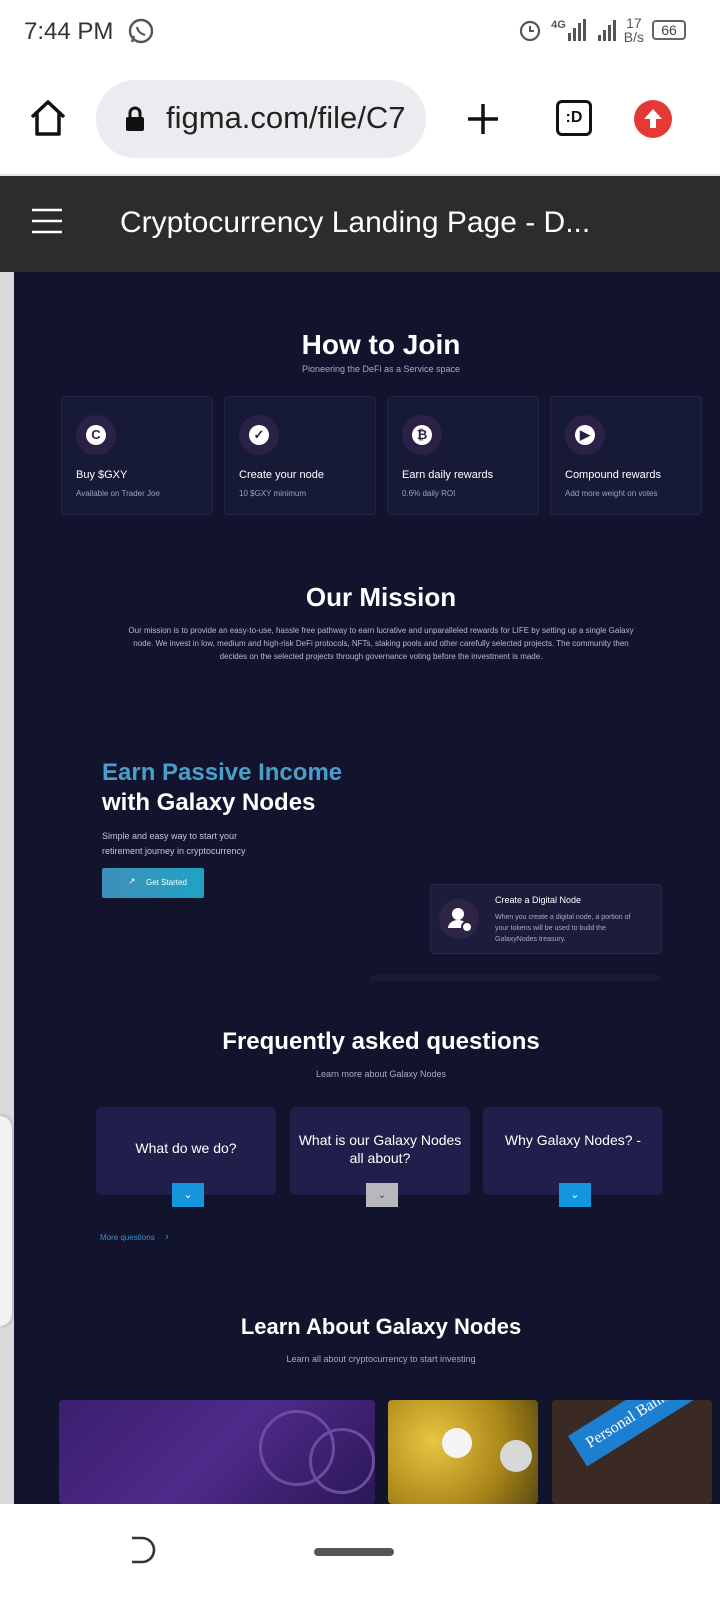 Image resolution: width=720 pixels, height=1600 pixels. I want to click on hamburger-menu-icon, so click(47, 221).